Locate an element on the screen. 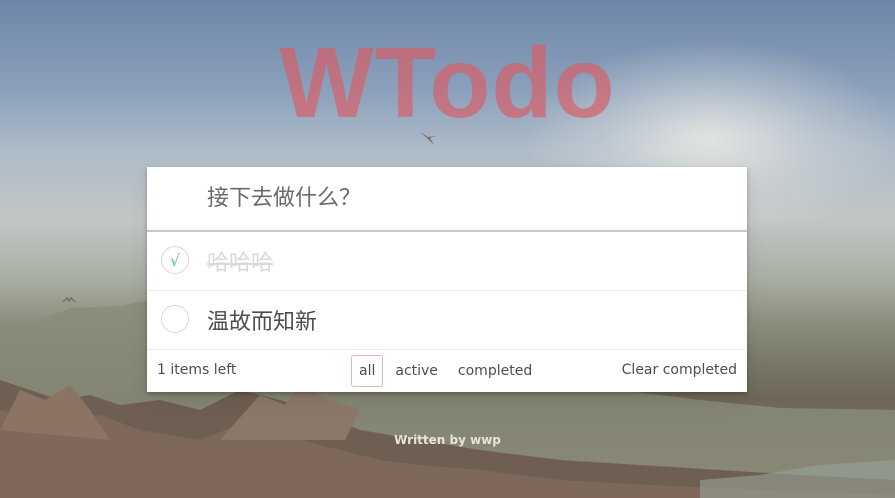 This screenshot has height=498, width=895. app-title: WTodo is located at coordinates (447, 83).